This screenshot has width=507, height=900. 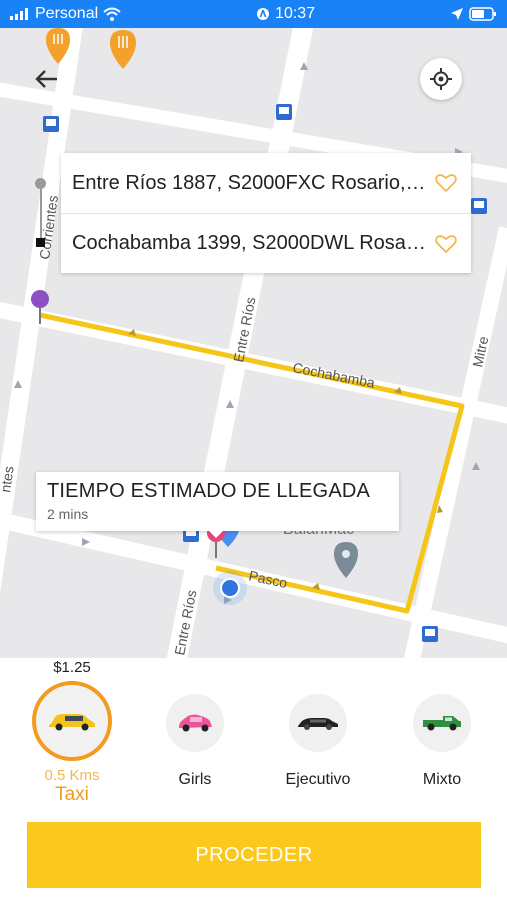 I want to click on vehicle-label: Mixto, so click(x=442, y=779).